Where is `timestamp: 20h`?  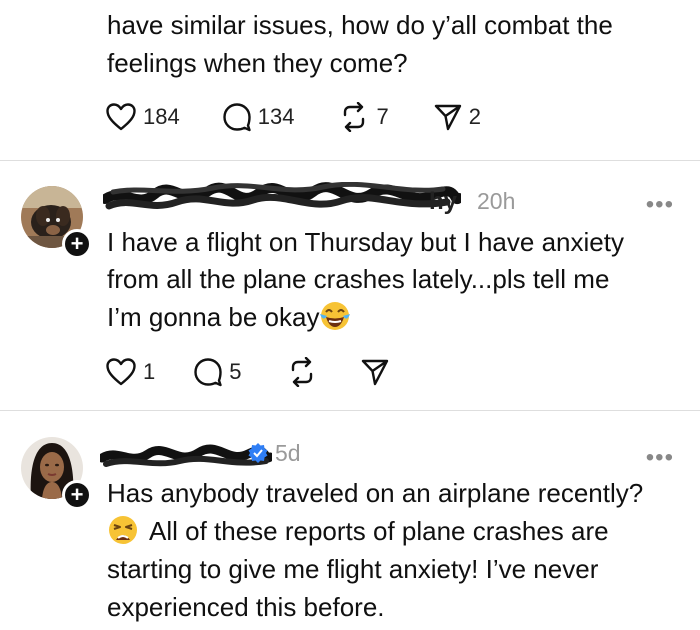 timestamp: 20h is located at coordinates (496, 201).